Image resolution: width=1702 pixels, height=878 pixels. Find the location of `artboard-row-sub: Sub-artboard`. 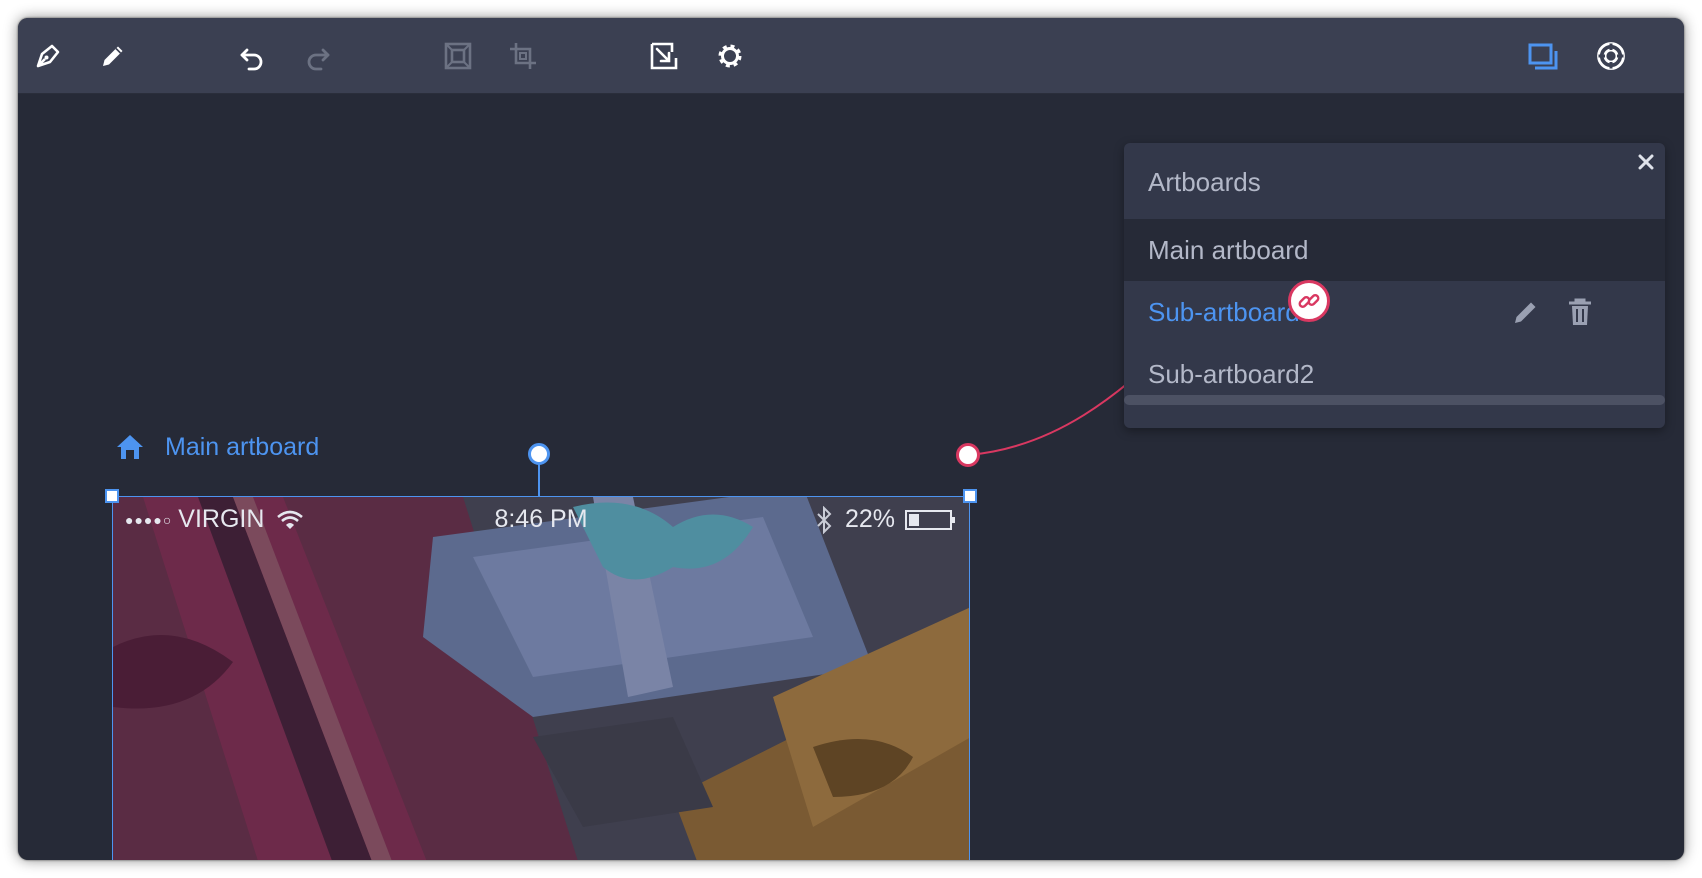

artboard-row-sub: Sub-artboard is located at coordinates (1394, 312).